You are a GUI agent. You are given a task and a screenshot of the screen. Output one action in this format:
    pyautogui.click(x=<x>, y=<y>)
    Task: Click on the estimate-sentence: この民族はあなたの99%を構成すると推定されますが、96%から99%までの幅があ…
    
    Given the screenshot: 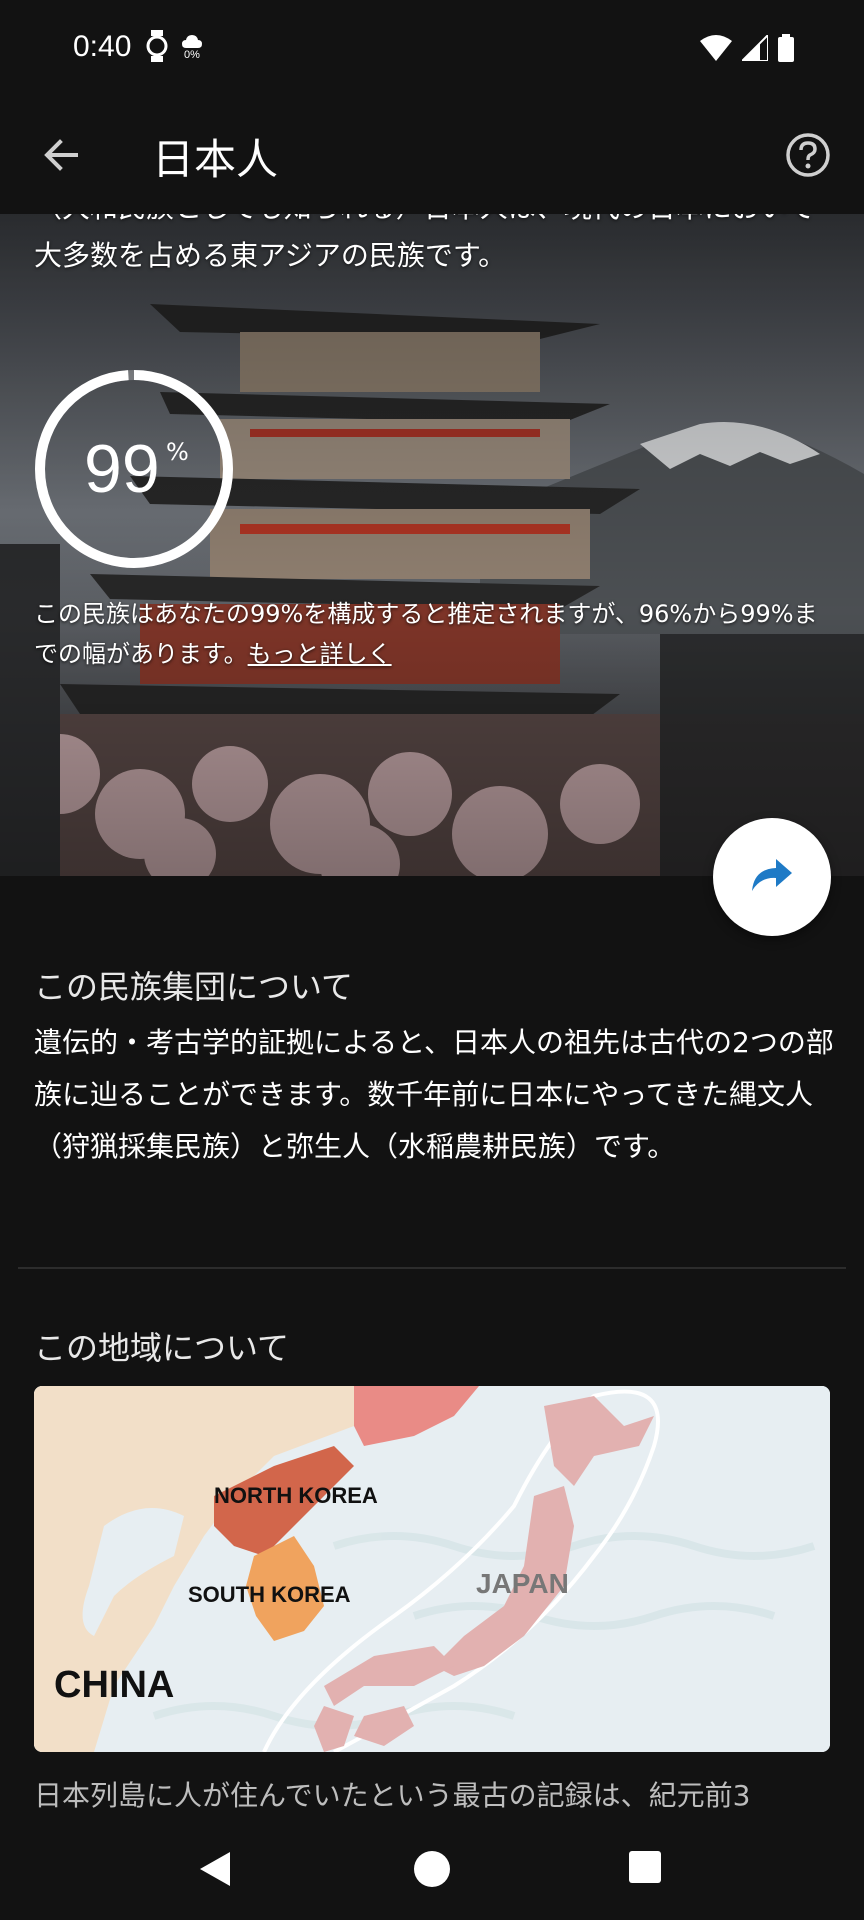 What is the action you would take?
    pyautogui.click(x=426, y=634)
    